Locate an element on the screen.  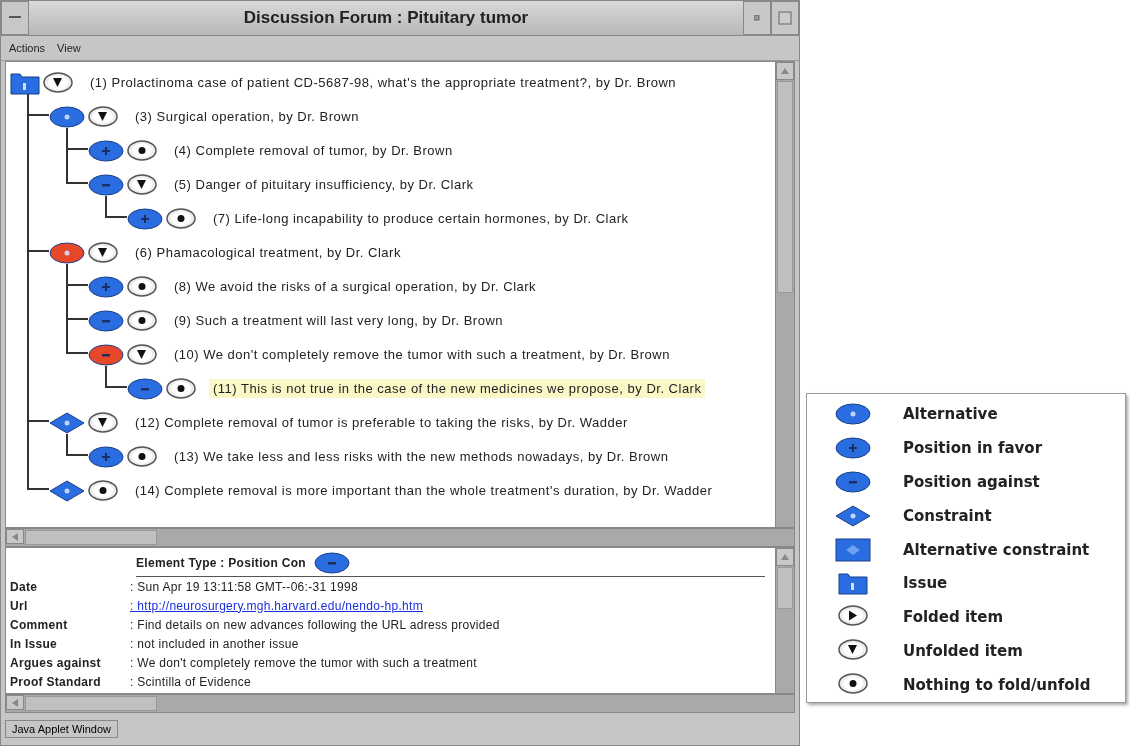
field-value: : not included in another issue is located at coordinates (214, 643).